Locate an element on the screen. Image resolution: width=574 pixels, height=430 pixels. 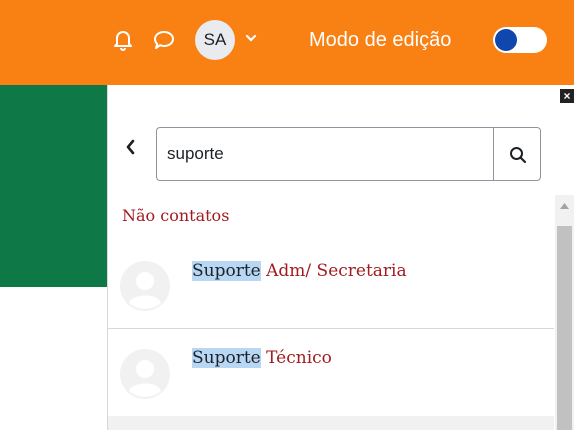
search-icon is located at coordinates (518, 155).